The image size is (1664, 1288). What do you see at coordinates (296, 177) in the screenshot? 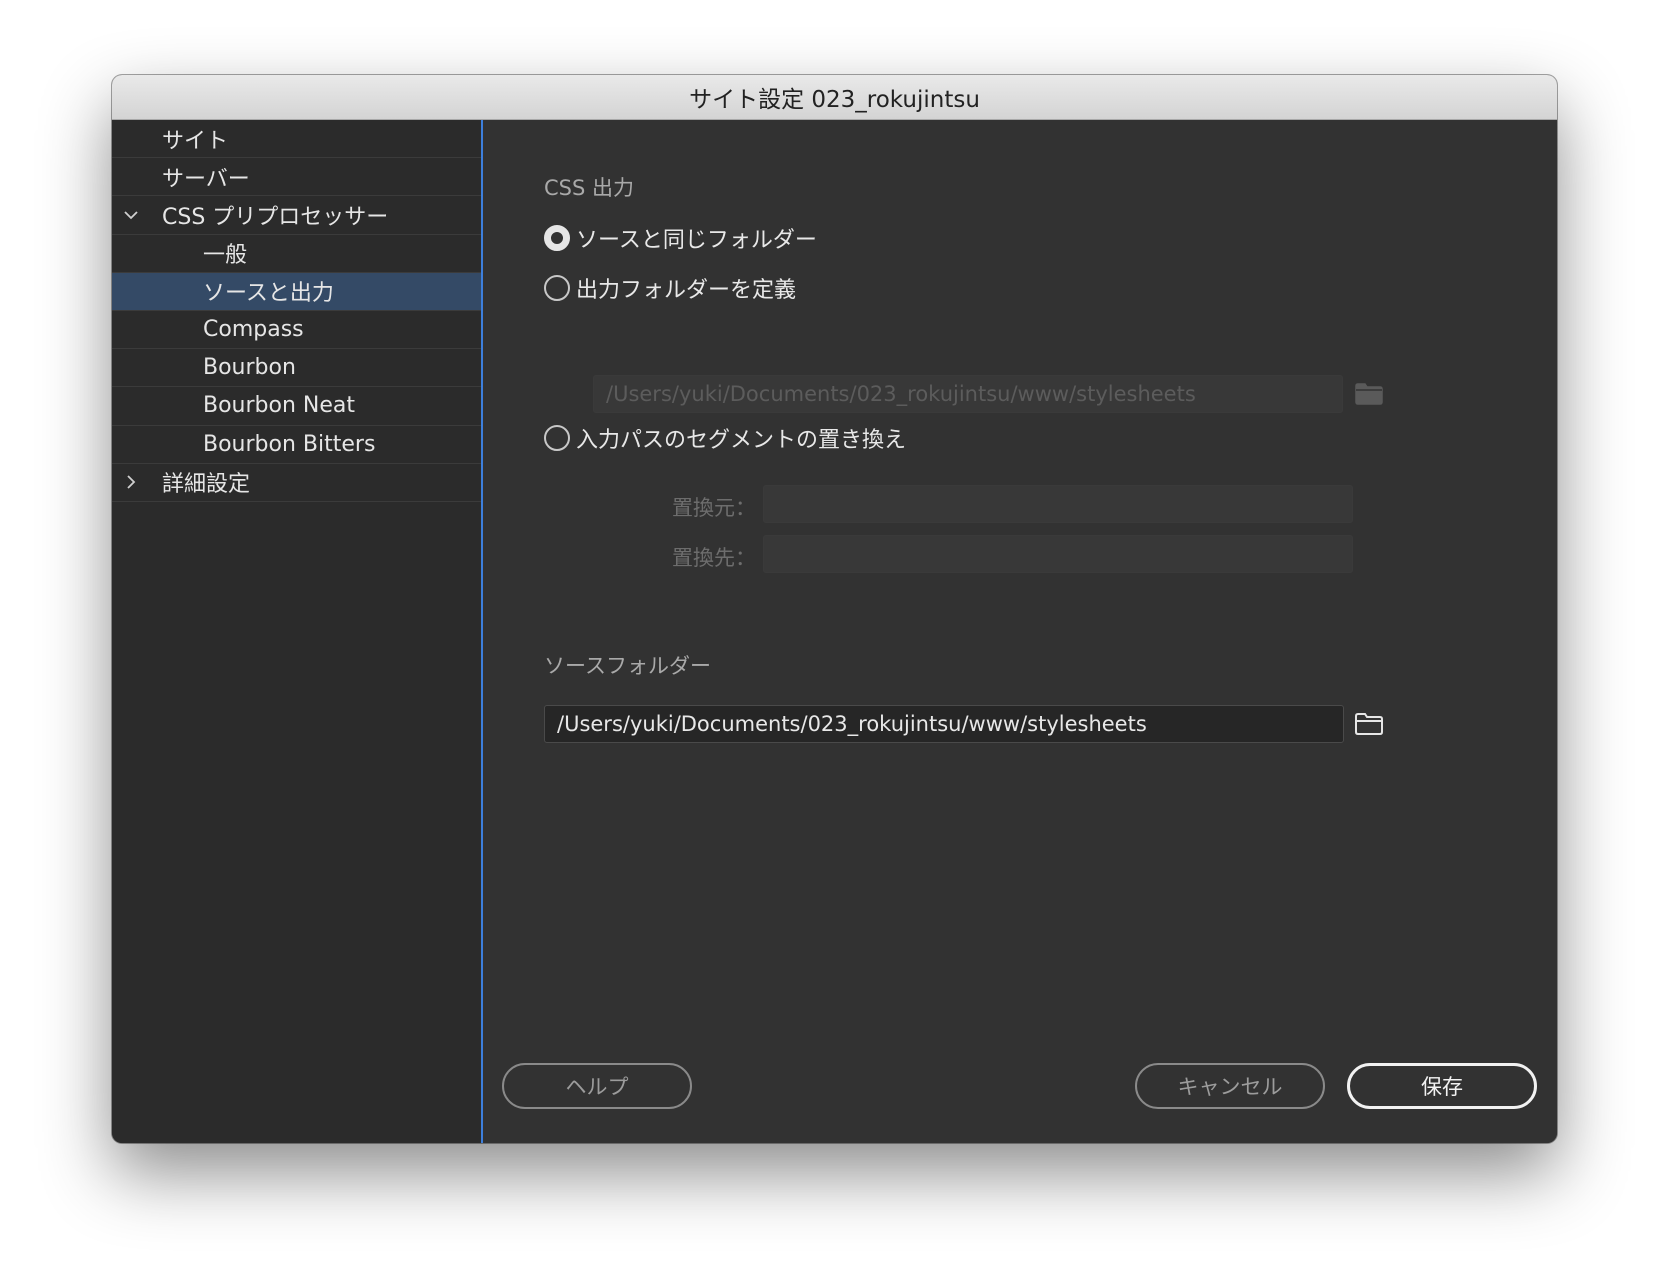
I see `sidebar-item: サーバー` at bounding box center [296, 177].